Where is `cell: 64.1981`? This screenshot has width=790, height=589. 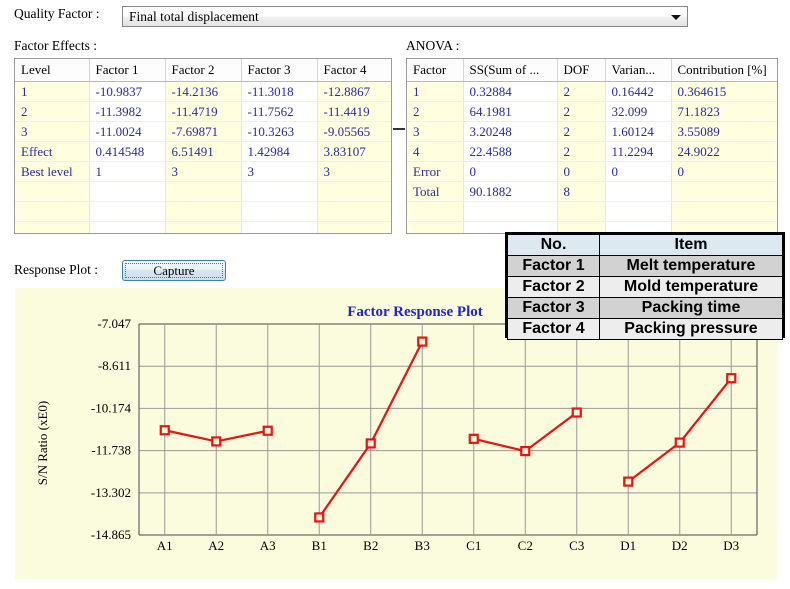
cell: 64.1981 is located at coordinates (510, 111).